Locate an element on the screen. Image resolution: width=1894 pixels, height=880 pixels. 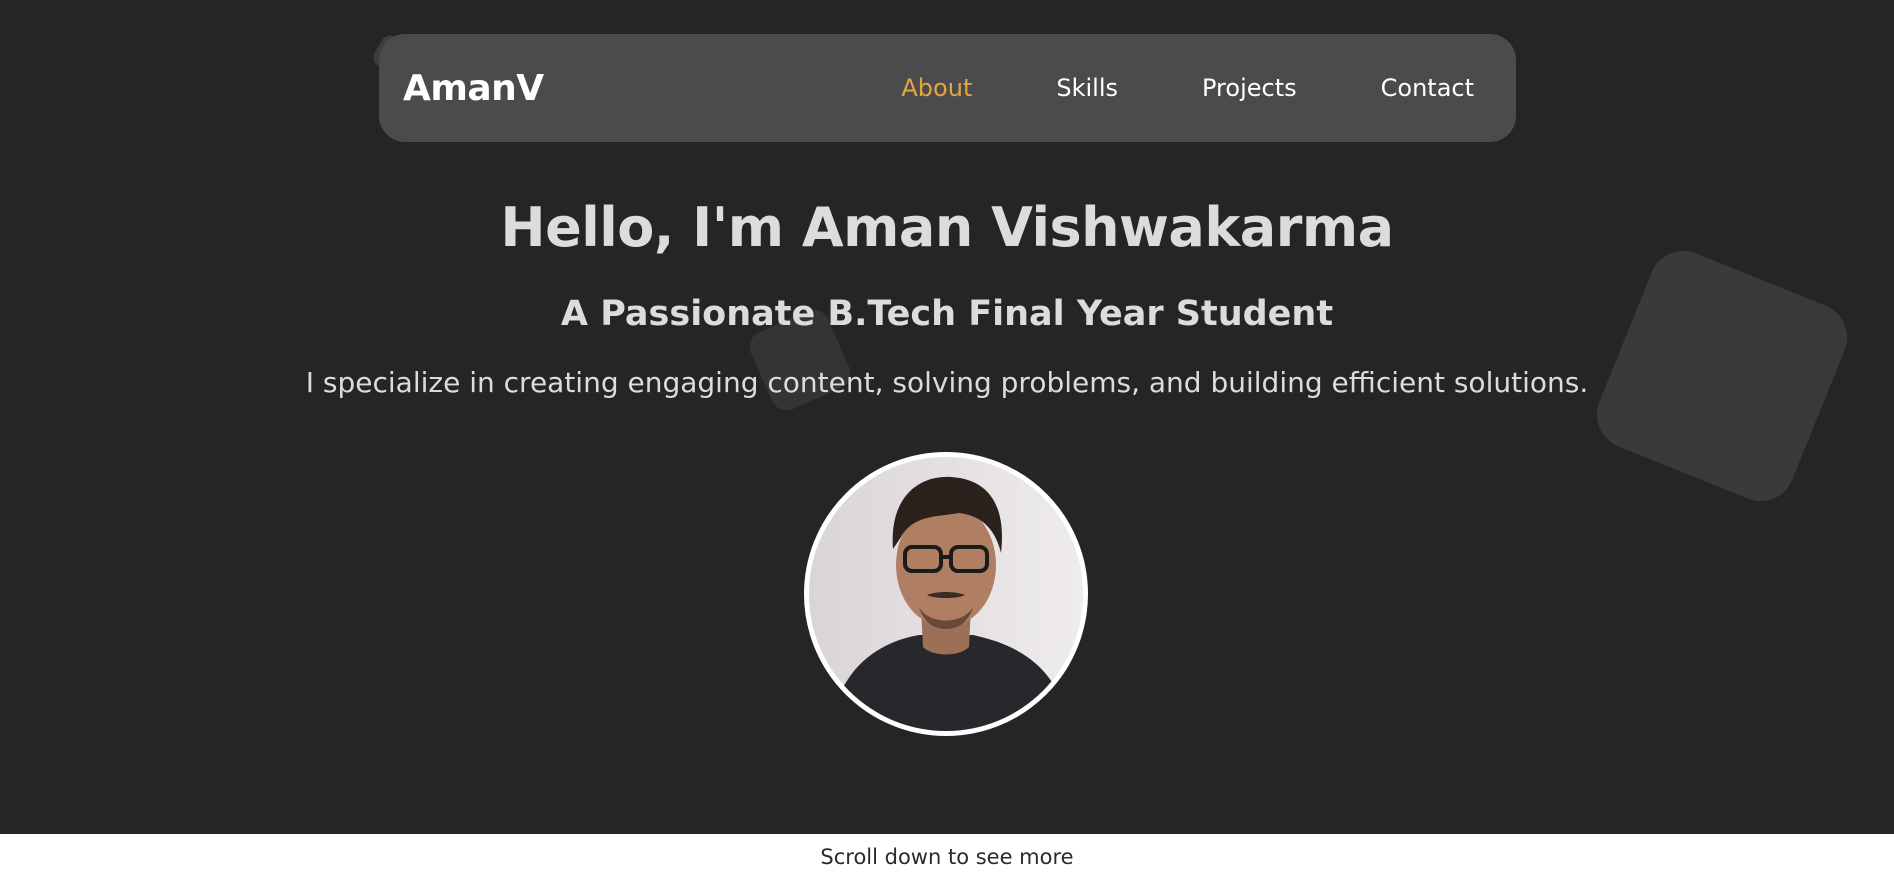
navbar: AmanV About Skills Projects Contact is located at coordinates (947, 88).